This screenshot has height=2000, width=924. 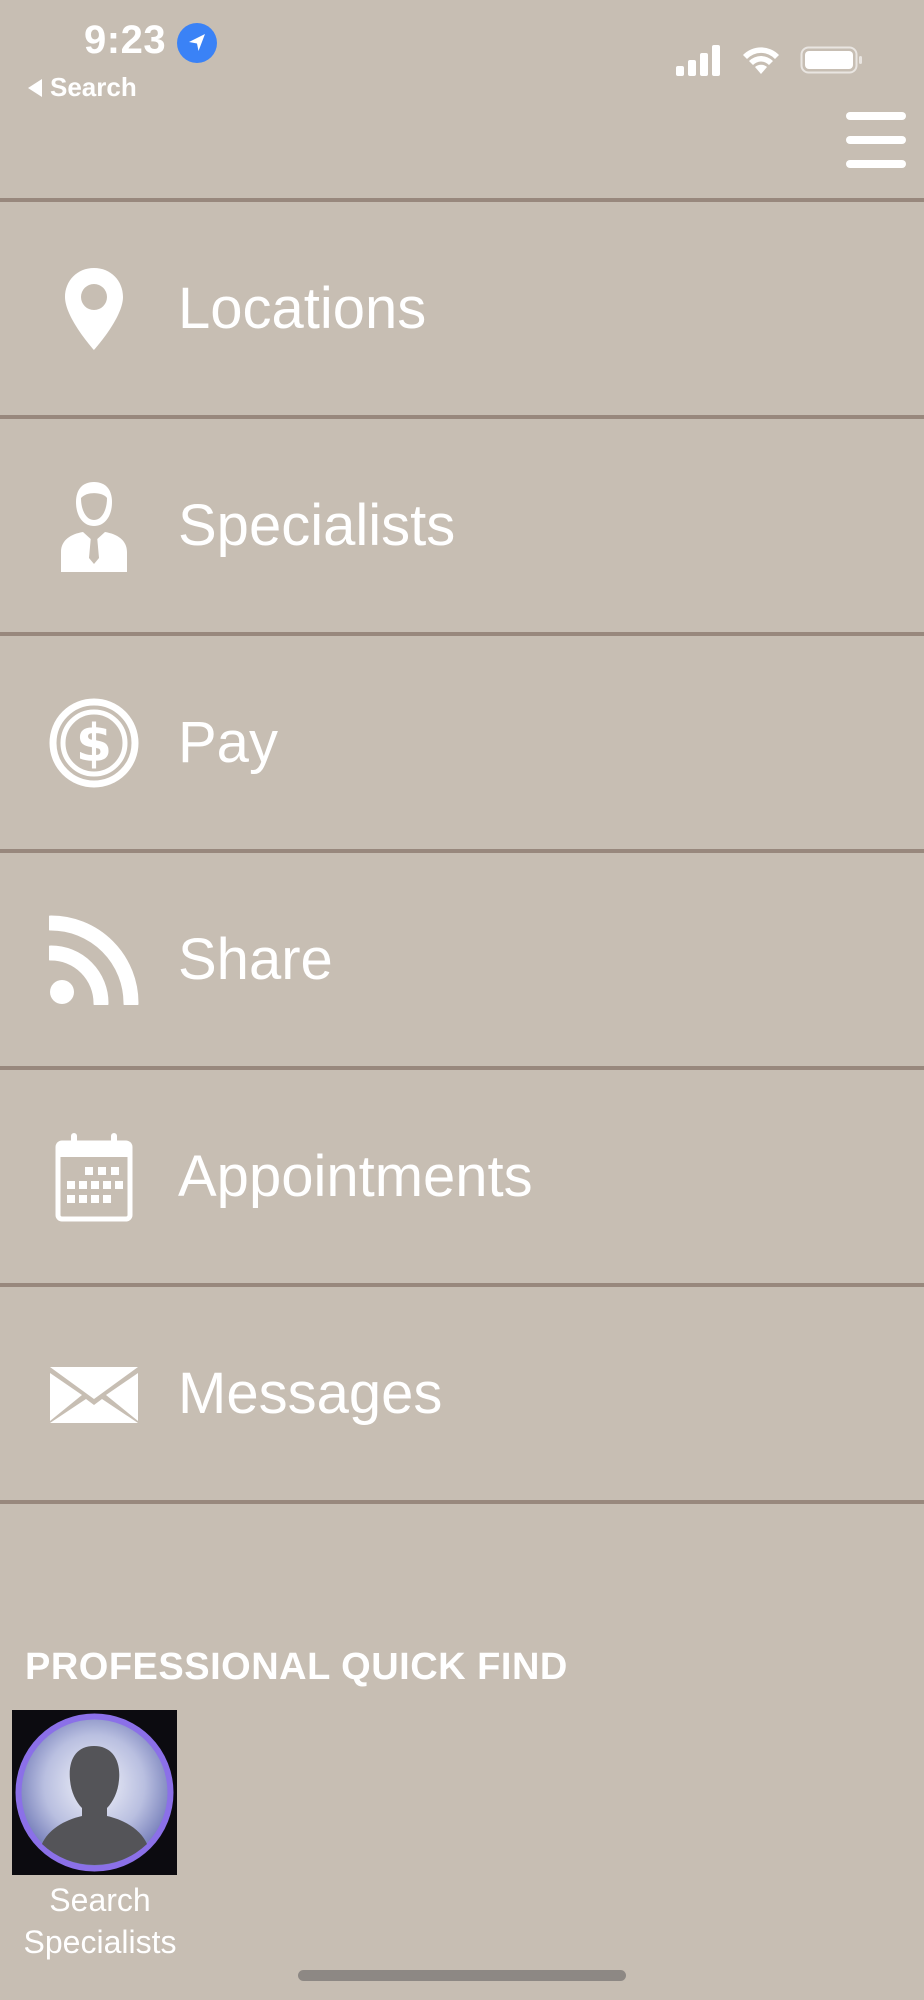 What do you see at coordinates (296, 1667) in the screenshot?
I see `quick-find-title: PROFESSIONAL QUICK FIND` at bounding box center [296, 1667].